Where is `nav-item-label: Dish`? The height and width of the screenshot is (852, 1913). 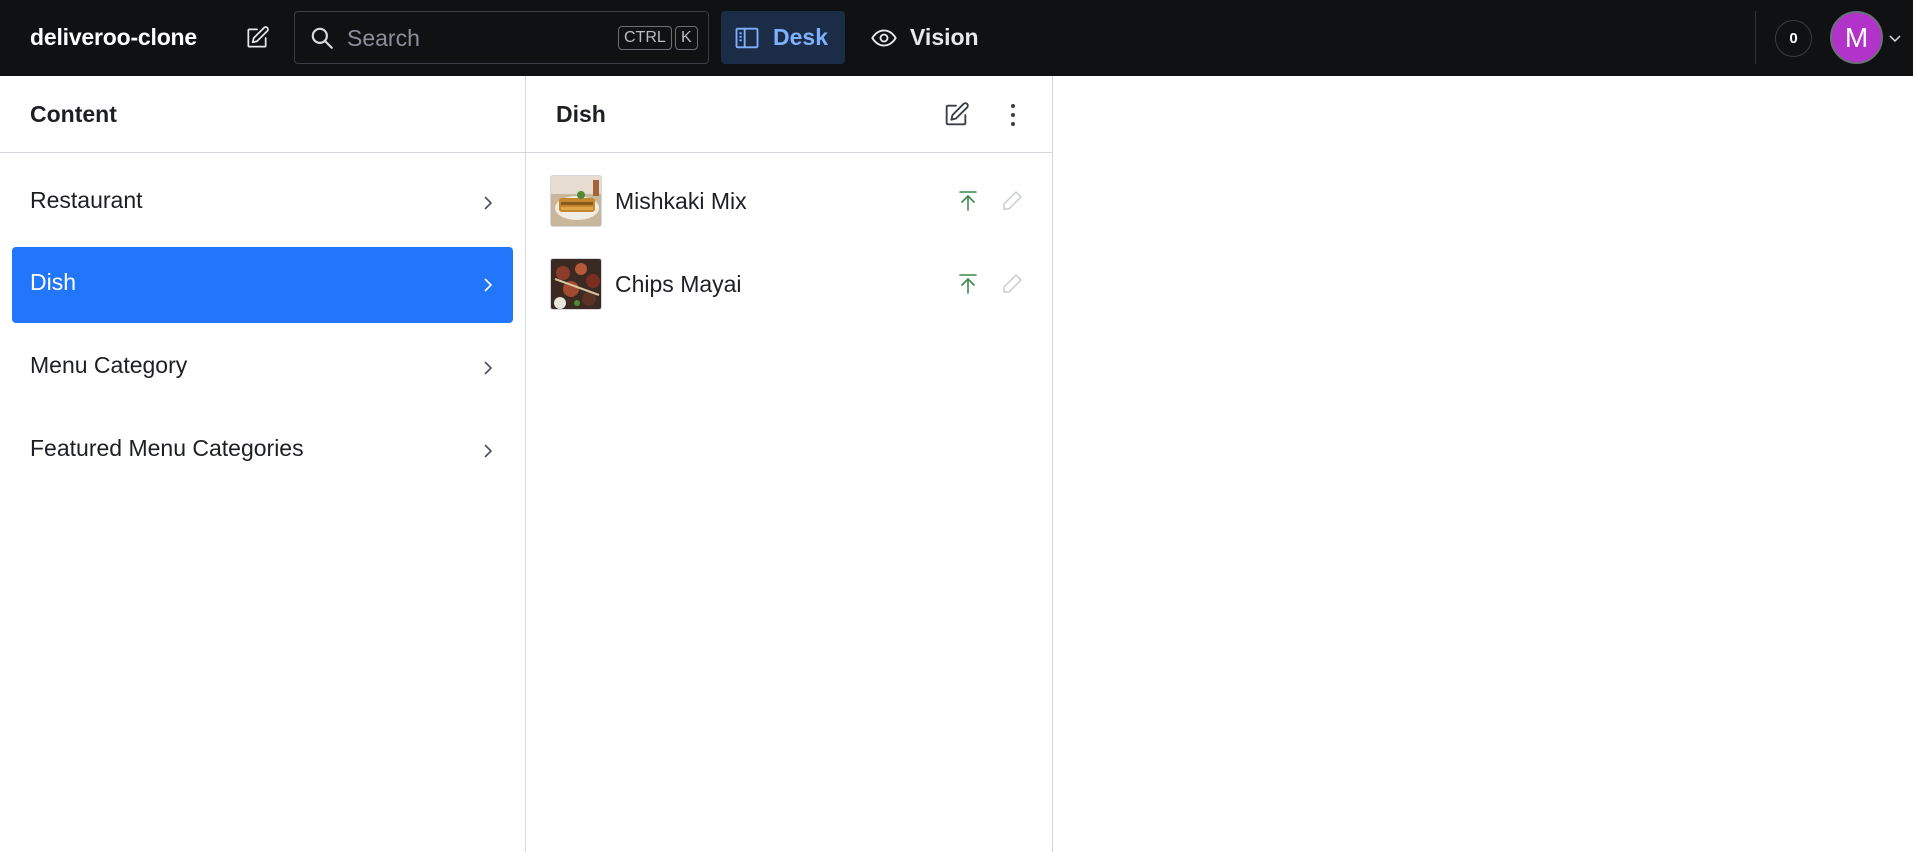 nav-item-label: Dish is located at coordinates (53, 282).